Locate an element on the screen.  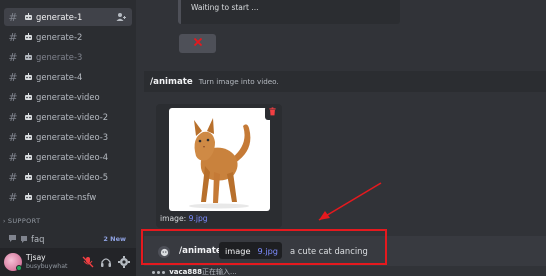
category-support: › SUPPORT is located at coordinates (21, 221).